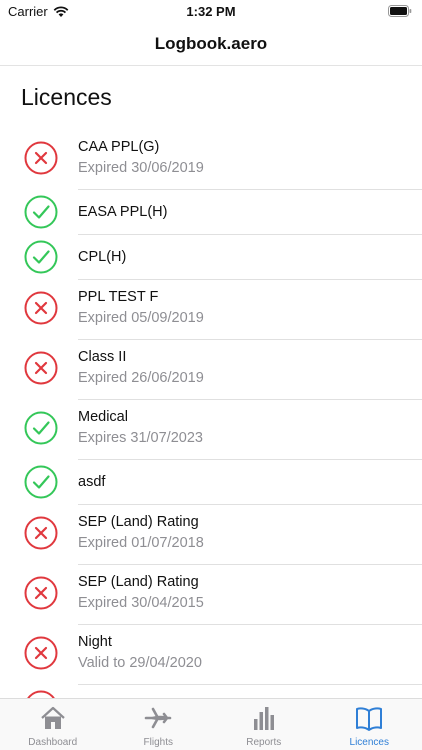 The image size is (422, 750). I want to click on licence-detail: Expired 30/04/2015, so click(141, 603).